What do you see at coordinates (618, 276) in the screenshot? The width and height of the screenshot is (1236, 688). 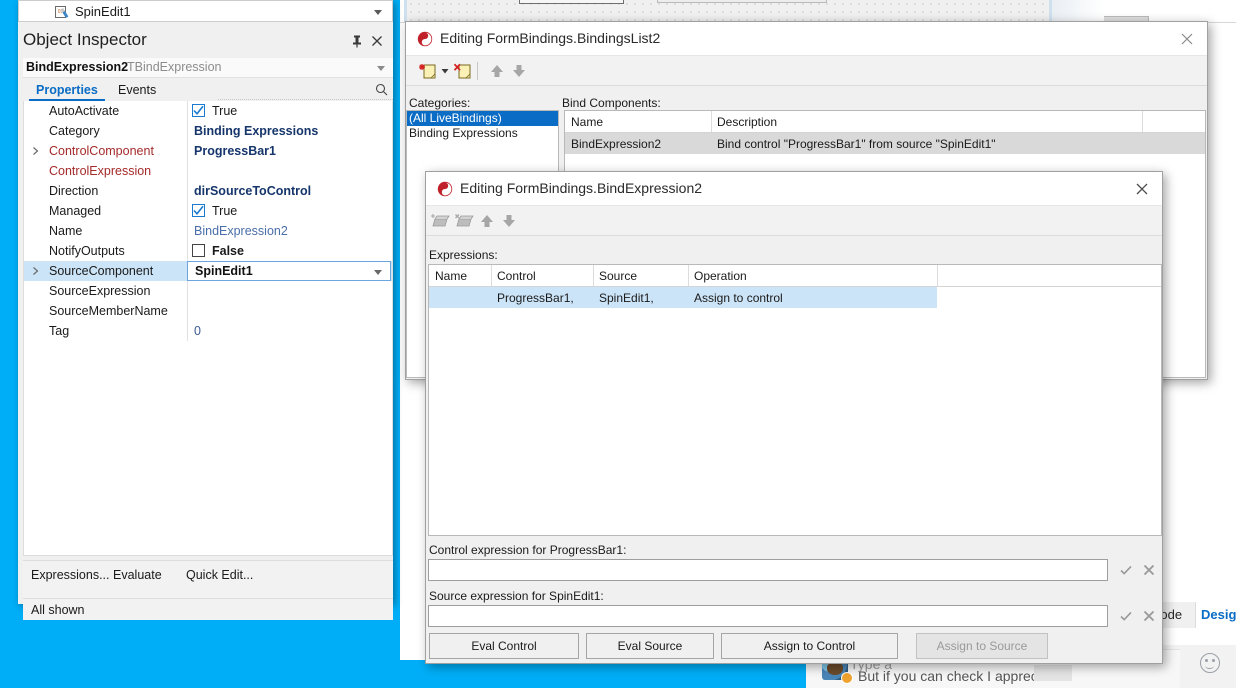 I see `column-header: Source` at bounding box center [618, 276].